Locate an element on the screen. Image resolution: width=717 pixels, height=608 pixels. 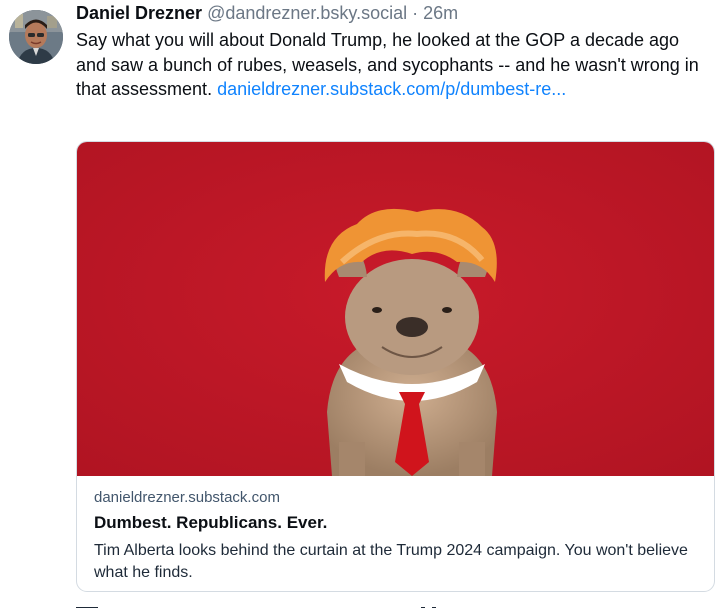
author-handle: @dandrezner.bsky.social is located at coordinates (307, 13).